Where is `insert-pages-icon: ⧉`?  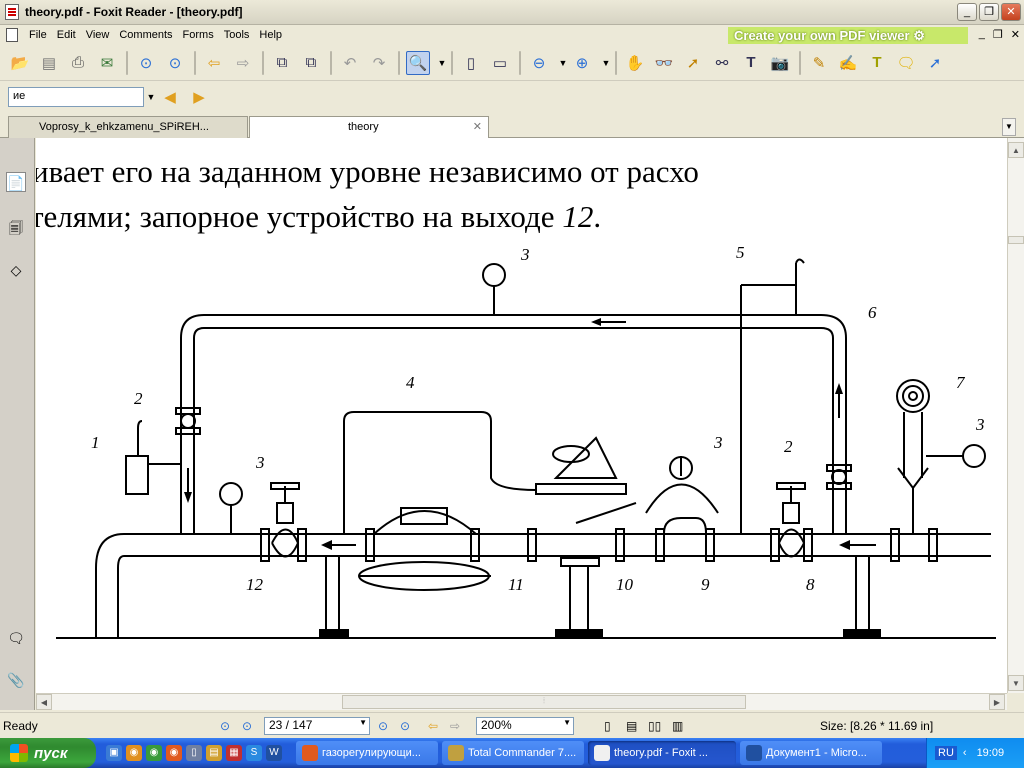
insert-pages-icon: ⧉ is located at coordinates (311, 63).